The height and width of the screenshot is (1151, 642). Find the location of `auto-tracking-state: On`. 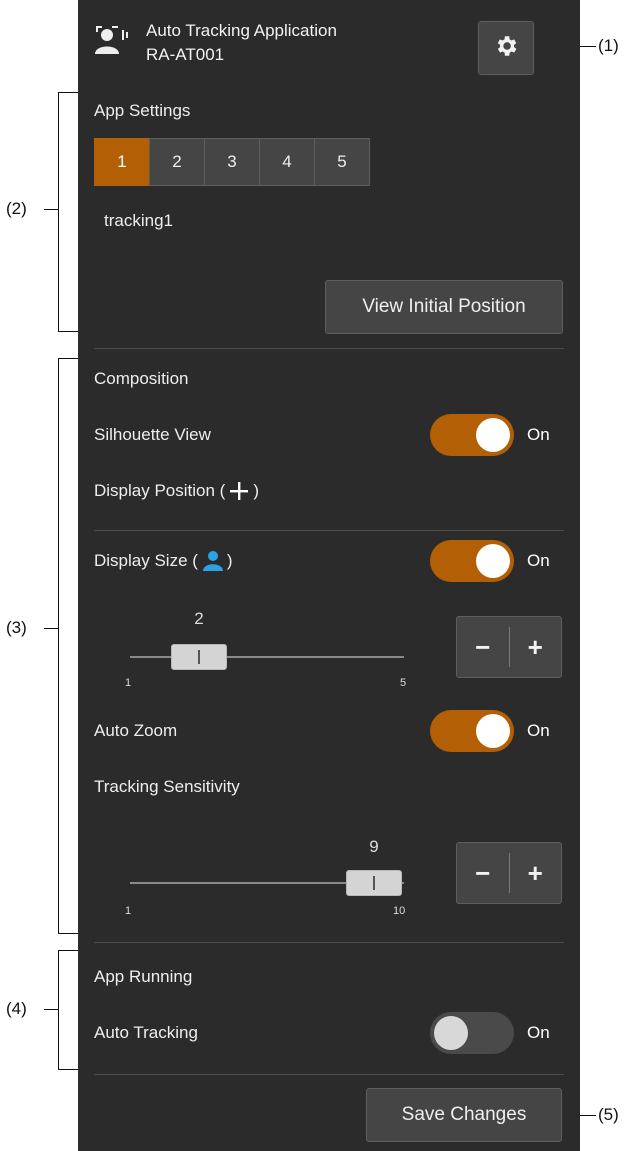

auto-tracking-state: On is located at coordinates (538, 1032).